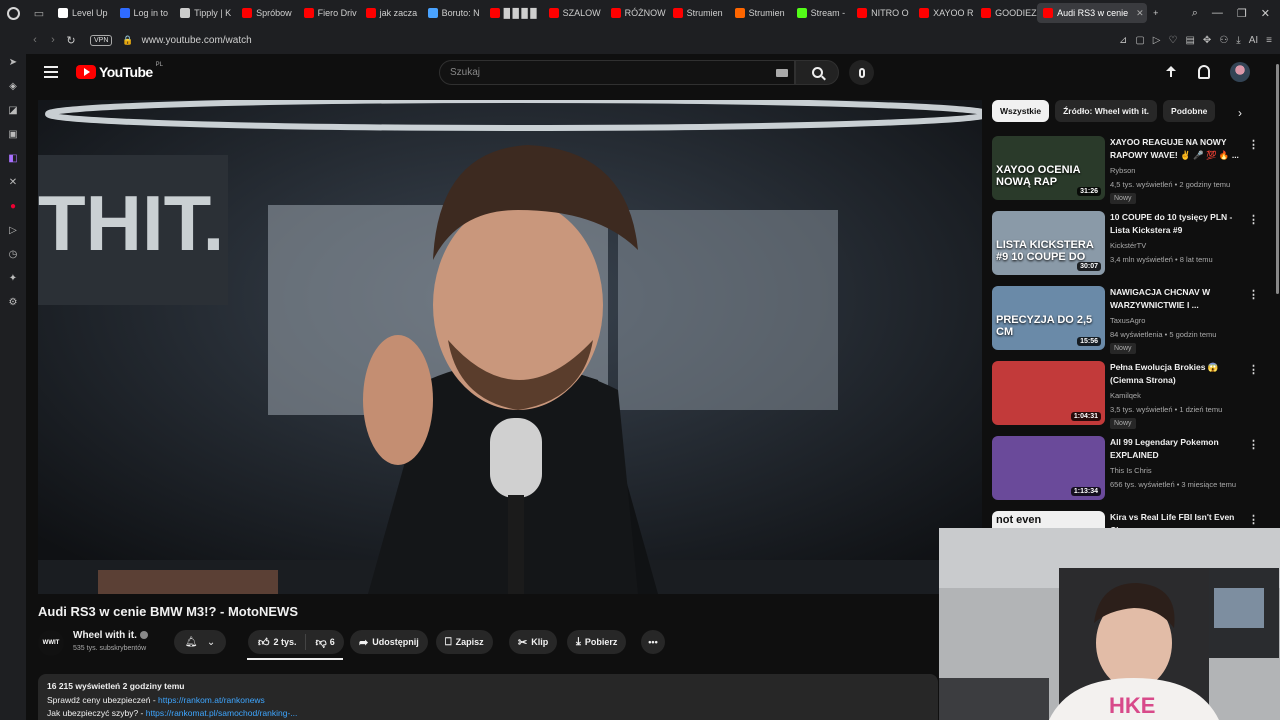  I want to click on video-popout-icon: ▷, so click(1157, 40).